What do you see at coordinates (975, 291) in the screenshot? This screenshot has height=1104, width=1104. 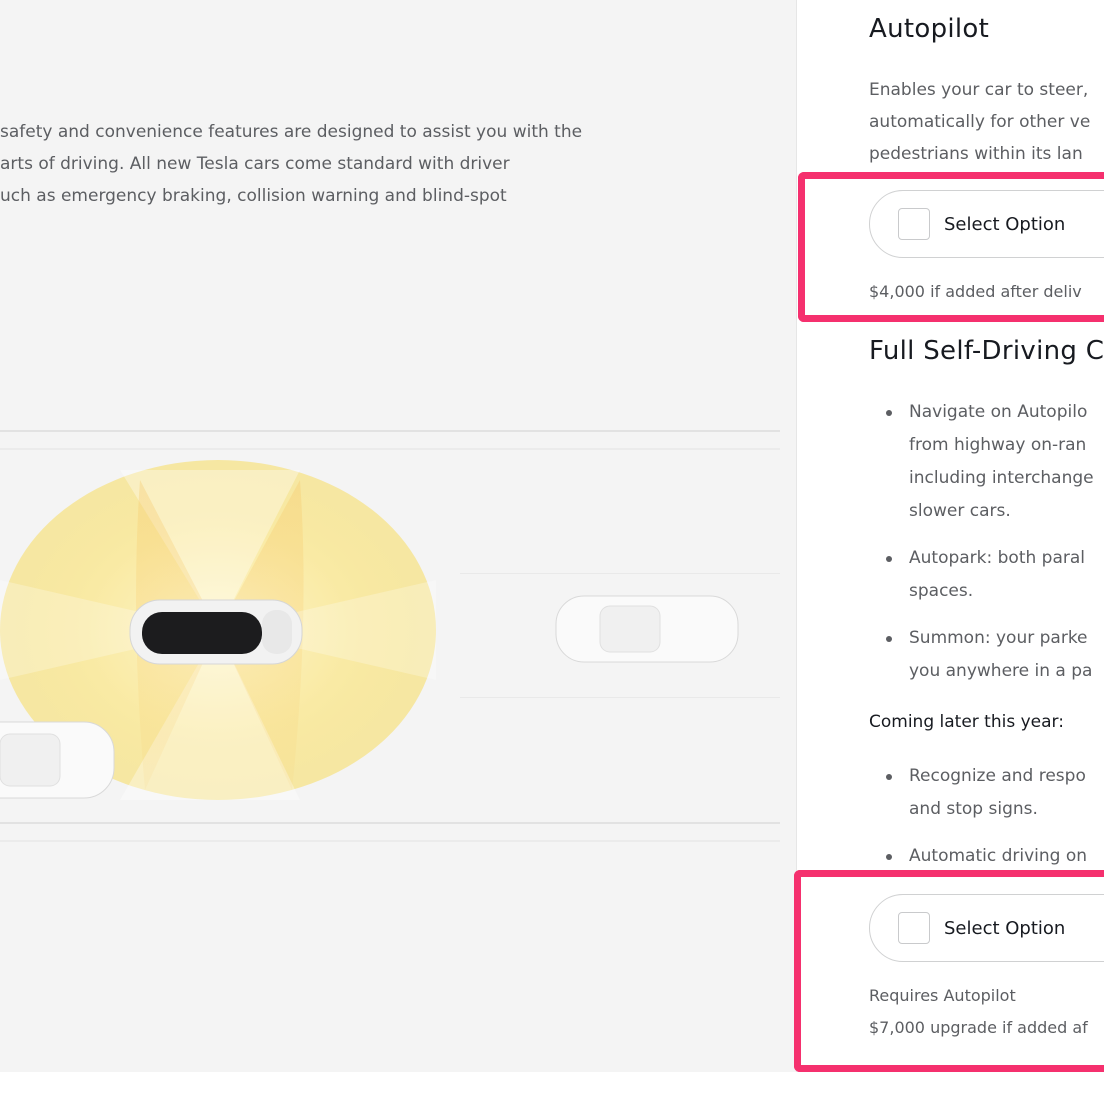 I see `autopilot-price-note: $4,000 if added after deliv` at bounding box center [975, 291].